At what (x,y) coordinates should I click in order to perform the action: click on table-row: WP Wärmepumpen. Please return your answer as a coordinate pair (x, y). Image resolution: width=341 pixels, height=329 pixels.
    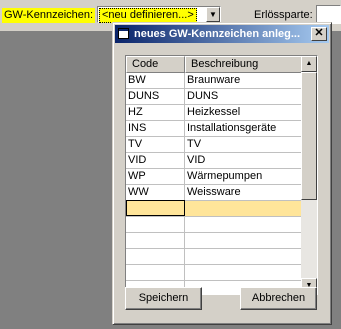
    Looking at the image, I should click on (214, 177).